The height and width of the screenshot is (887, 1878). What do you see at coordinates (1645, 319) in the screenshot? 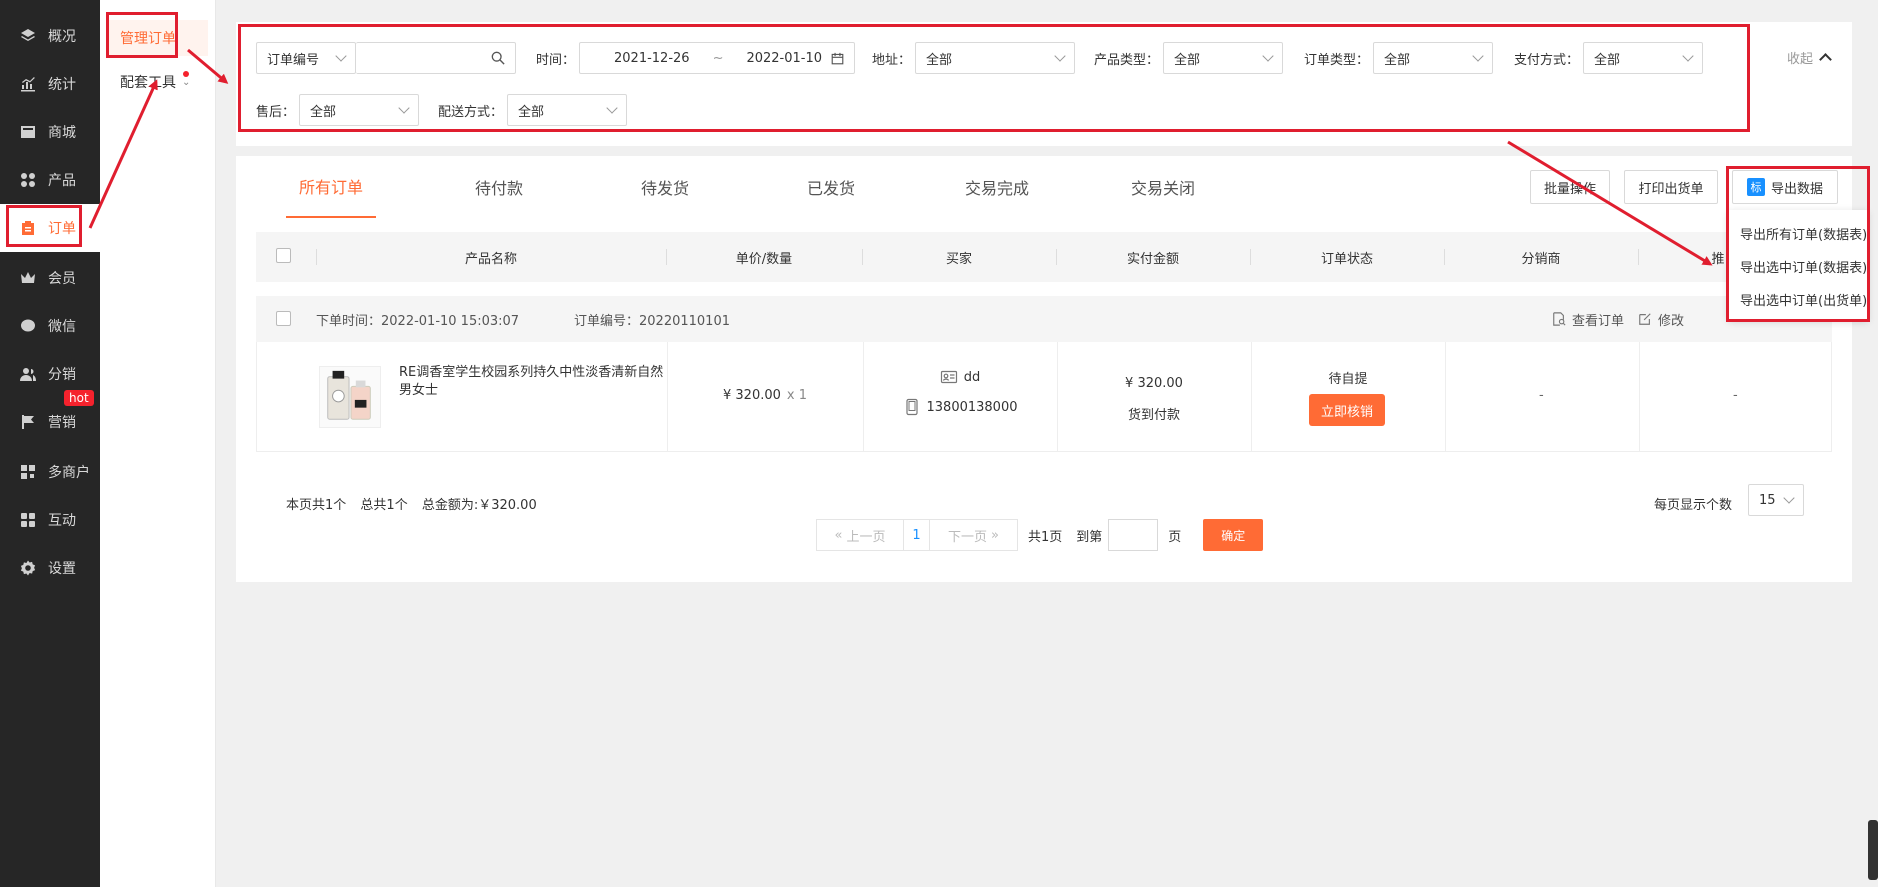
I see `edit-icon` at bounding box center [1645, 319].